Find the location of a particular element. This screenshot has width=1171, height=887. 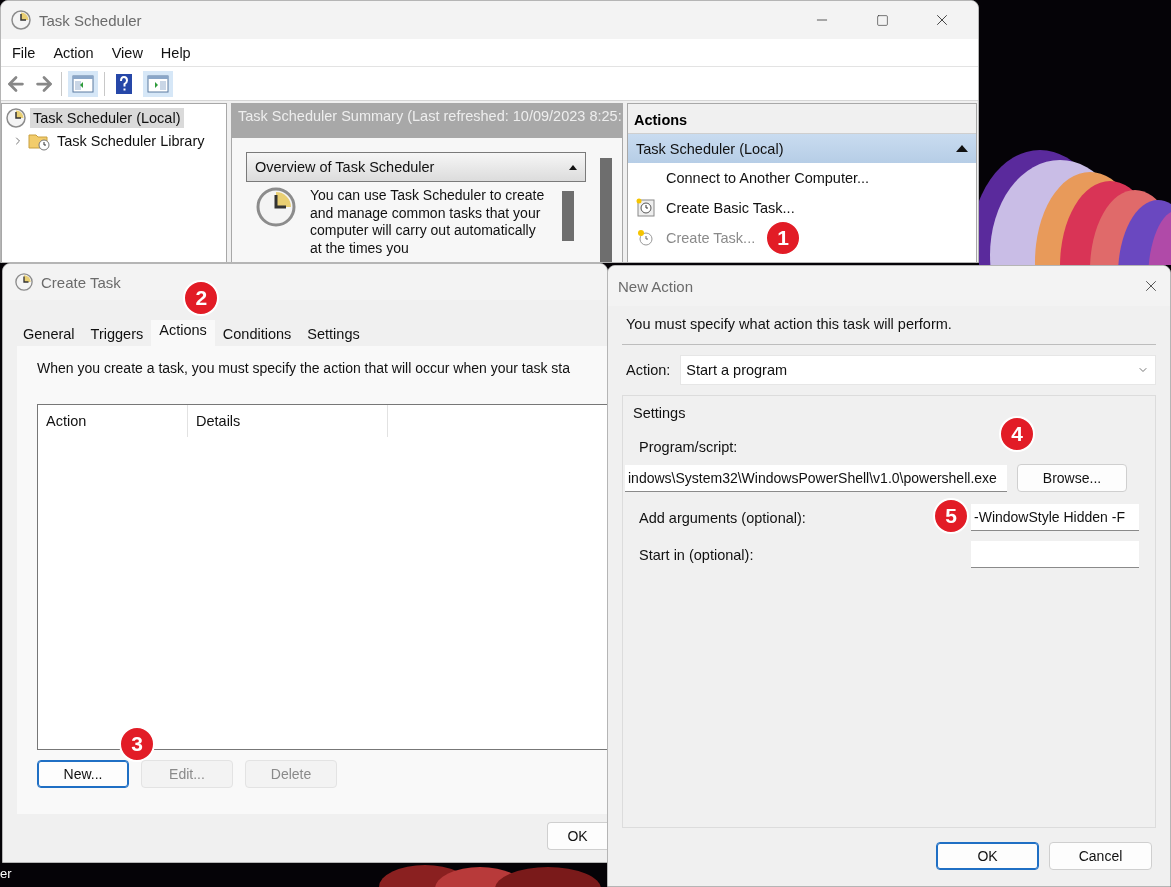

desktop-icon-label: er is located at coordinates (6, 873).